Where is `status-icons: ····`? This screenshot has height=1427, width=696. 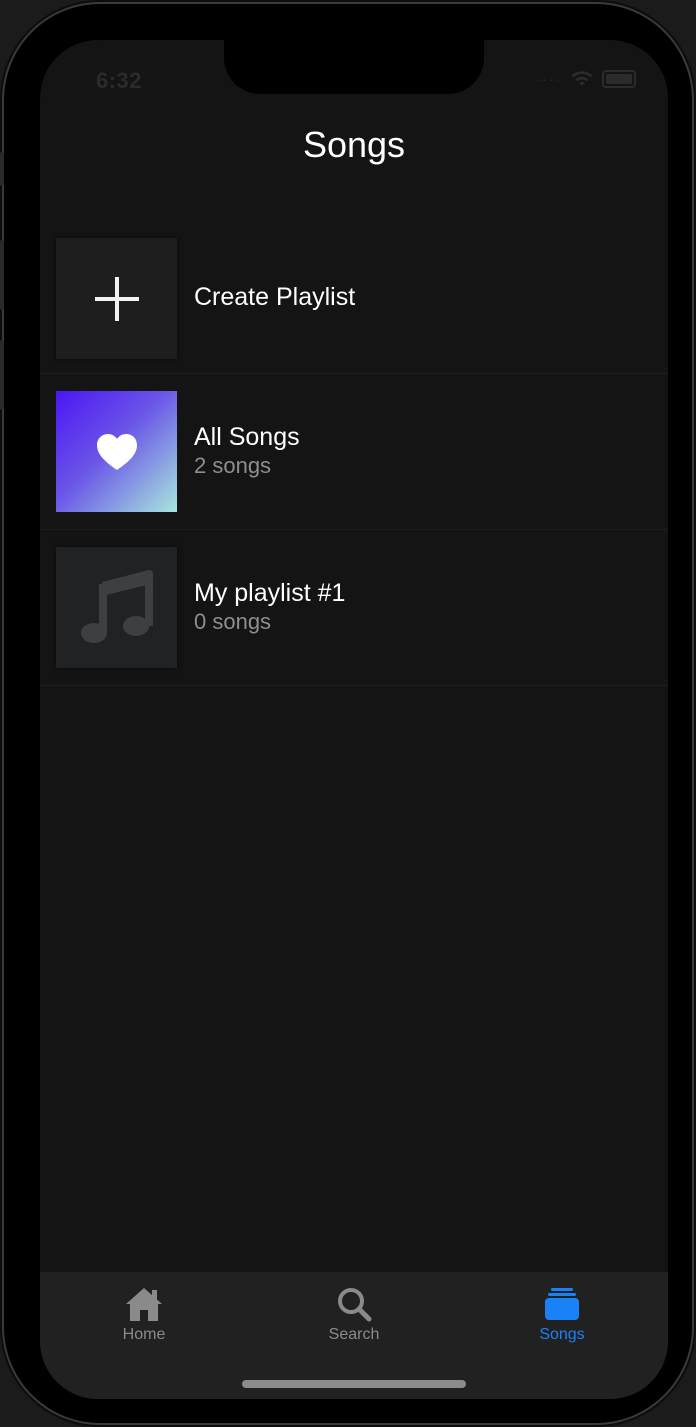 status-icons: ···· is located at coordinates (585, 79).